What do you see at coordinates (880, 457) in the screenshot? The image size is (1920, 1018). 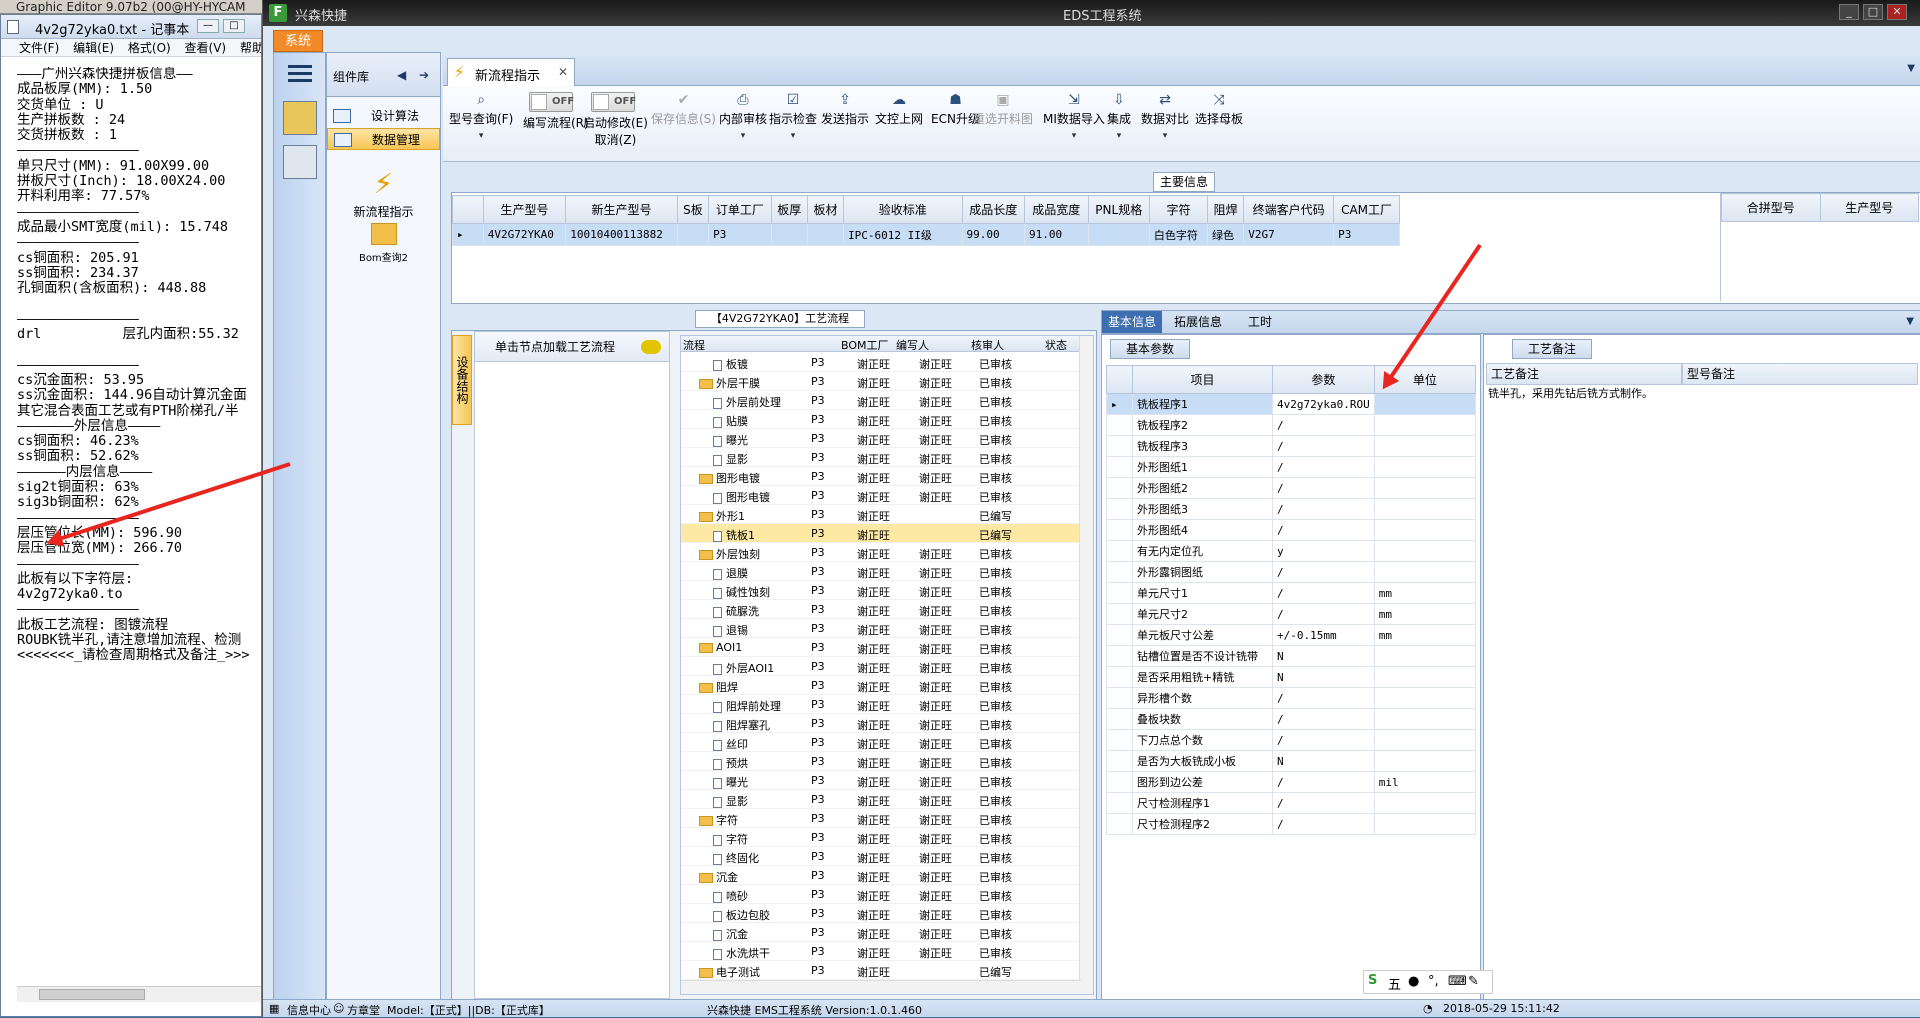 I see `tree-row: 显影 P3 谢正旺 谢正旺 已审核` at bounding box center [880, 457].